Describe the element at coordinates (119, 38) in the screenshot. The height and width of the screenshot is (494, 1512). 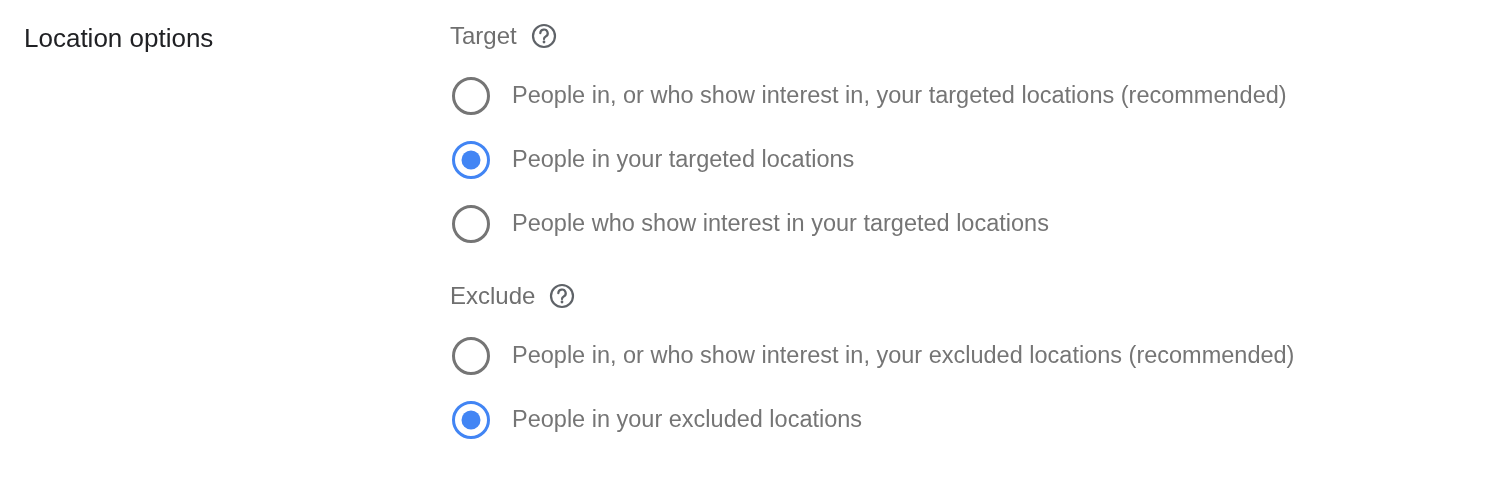
I see `section-label: Location options` at that location.